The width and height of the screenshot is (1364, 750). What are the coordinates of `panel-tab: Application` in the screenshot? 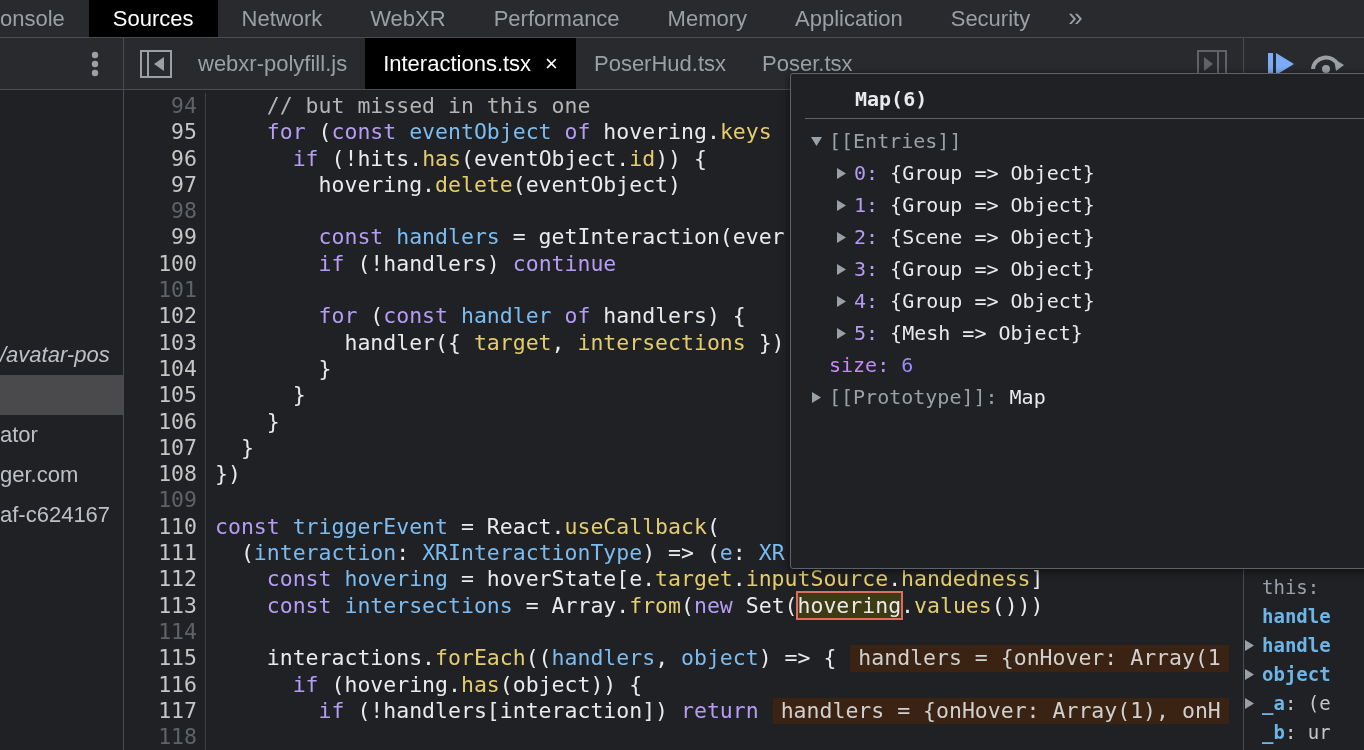 It's located at (849, 18).